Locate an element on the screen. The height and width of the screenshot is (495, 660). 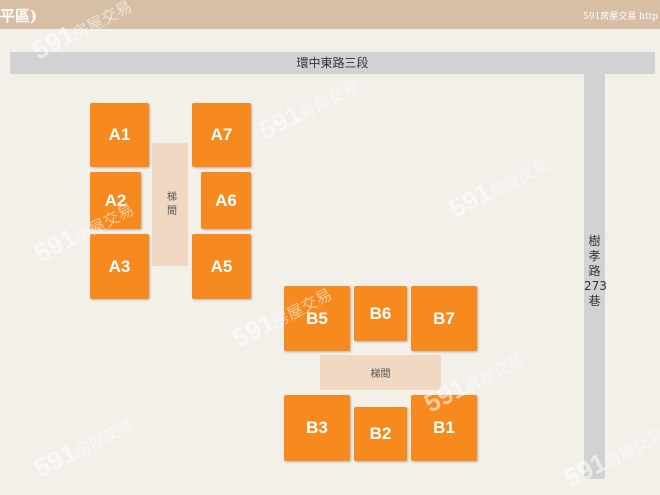
unit-a1: A1 is located at coordinates (119, 135).